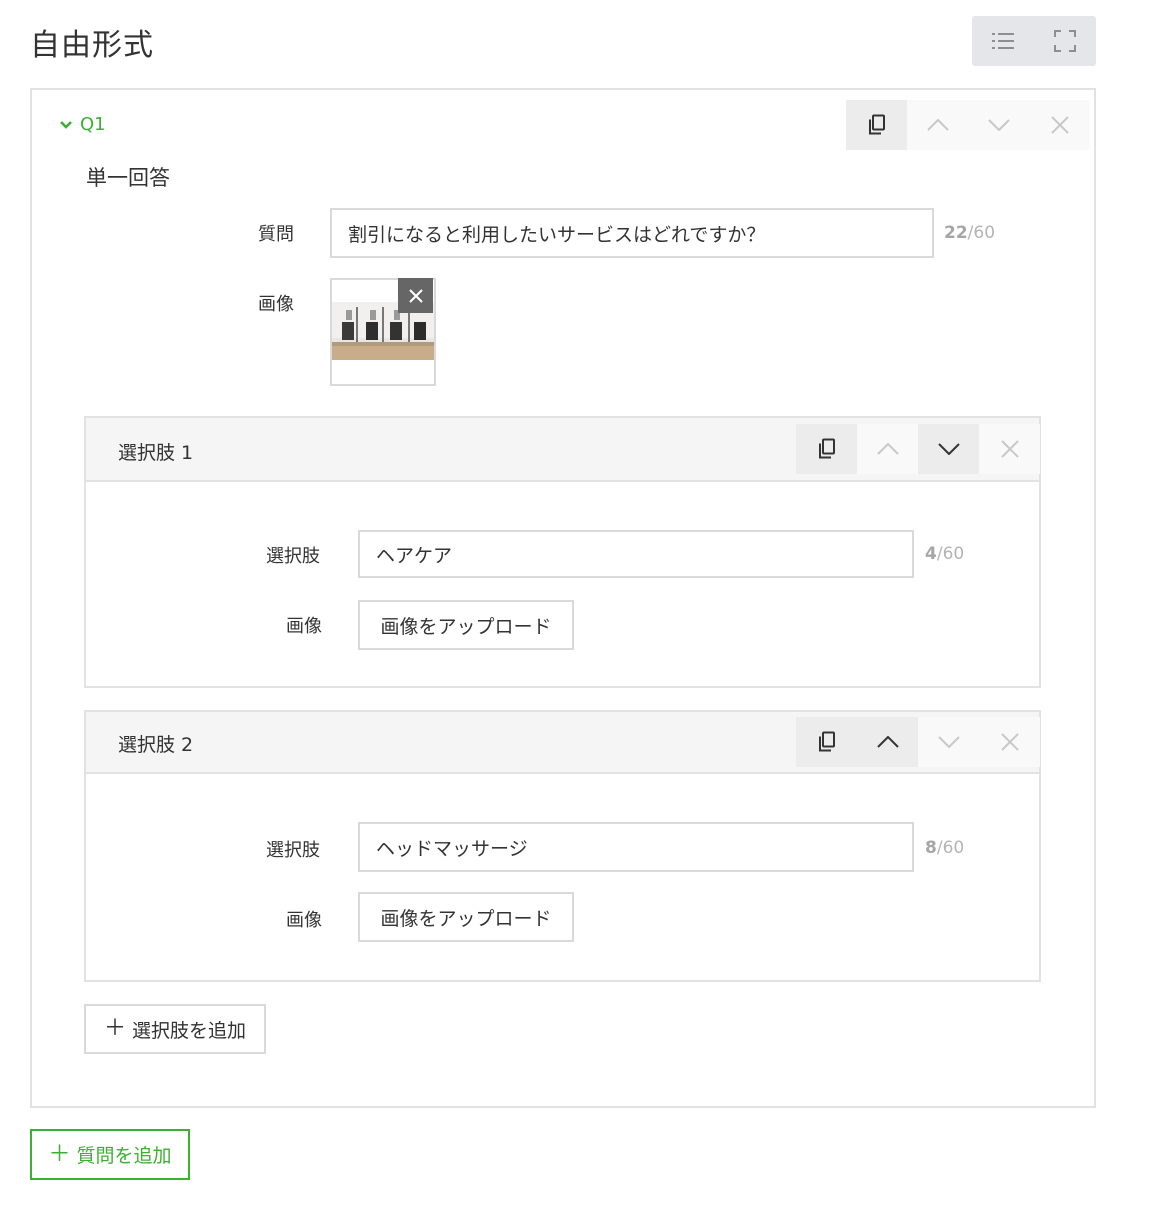 The width and height of the screenshot is (1158, 1206). What do you see at coordinates (563, 743) in the screenshot?
I see `choice-header: 選択肢 2` at bounding box center [563, 743].